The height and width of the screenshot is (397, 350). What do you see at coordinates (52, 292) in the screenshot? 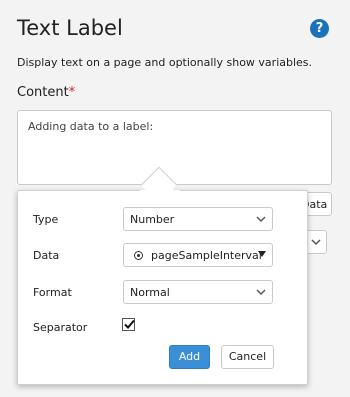
I see `format-label: Format` at bounding box center [52, 292].